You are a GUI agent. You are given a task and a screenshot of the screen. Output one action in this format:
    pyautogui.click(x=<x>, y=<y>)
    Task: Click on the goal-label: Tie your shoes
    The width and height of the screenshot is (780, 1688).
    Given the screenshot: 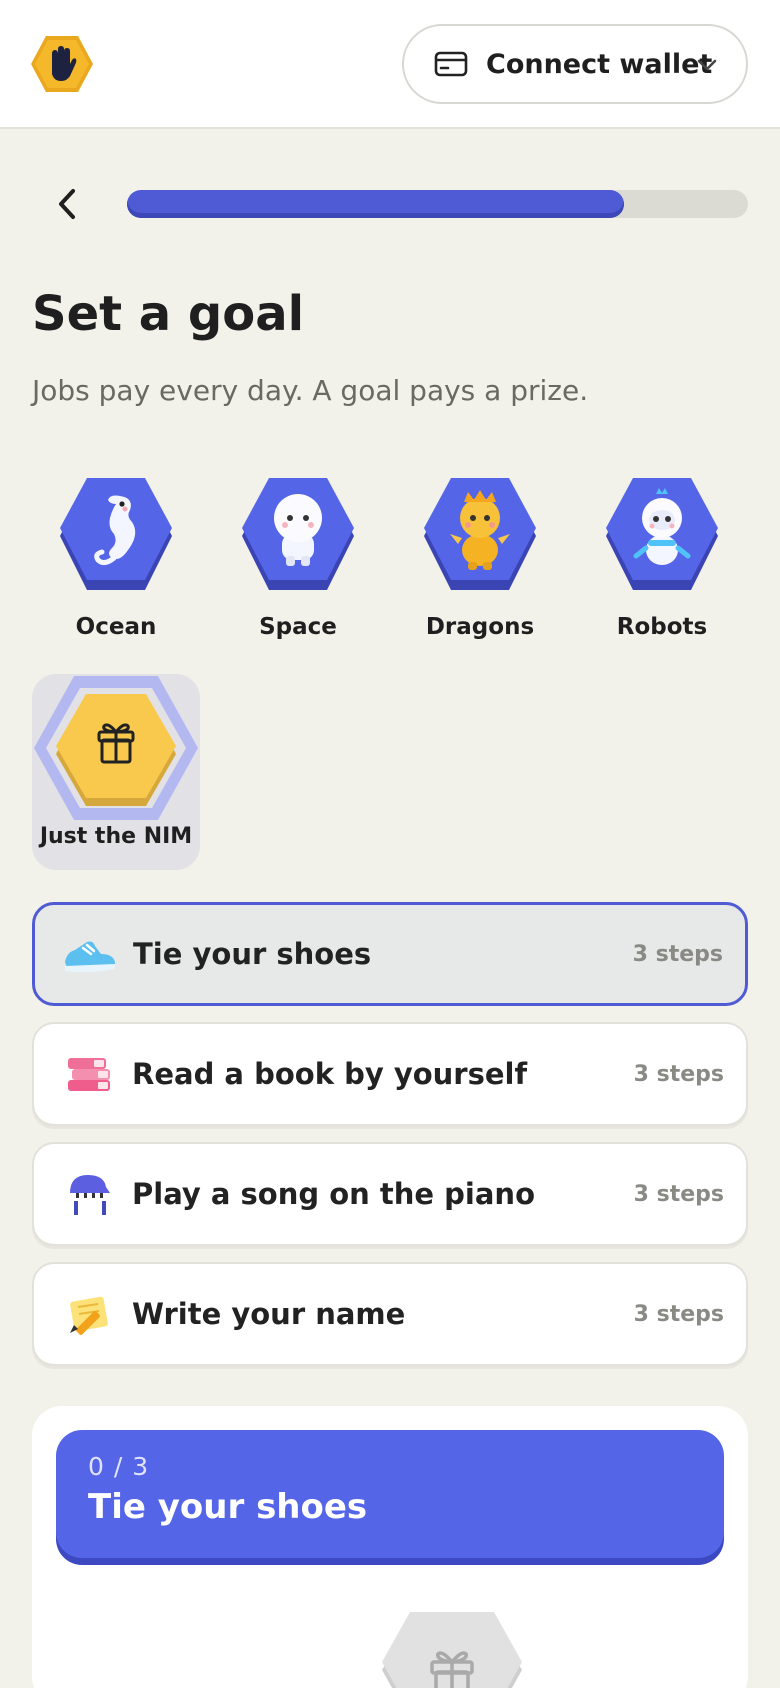 What is the action you would take?
    pyautogui.click(x=252, y=954)
    